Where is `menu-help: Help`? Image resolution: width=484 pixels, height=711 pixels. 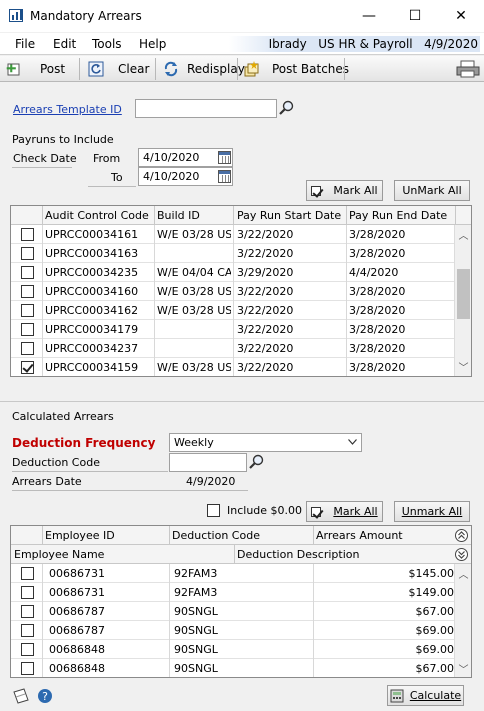 menu-help: Help is located at coordinates (152, 44).